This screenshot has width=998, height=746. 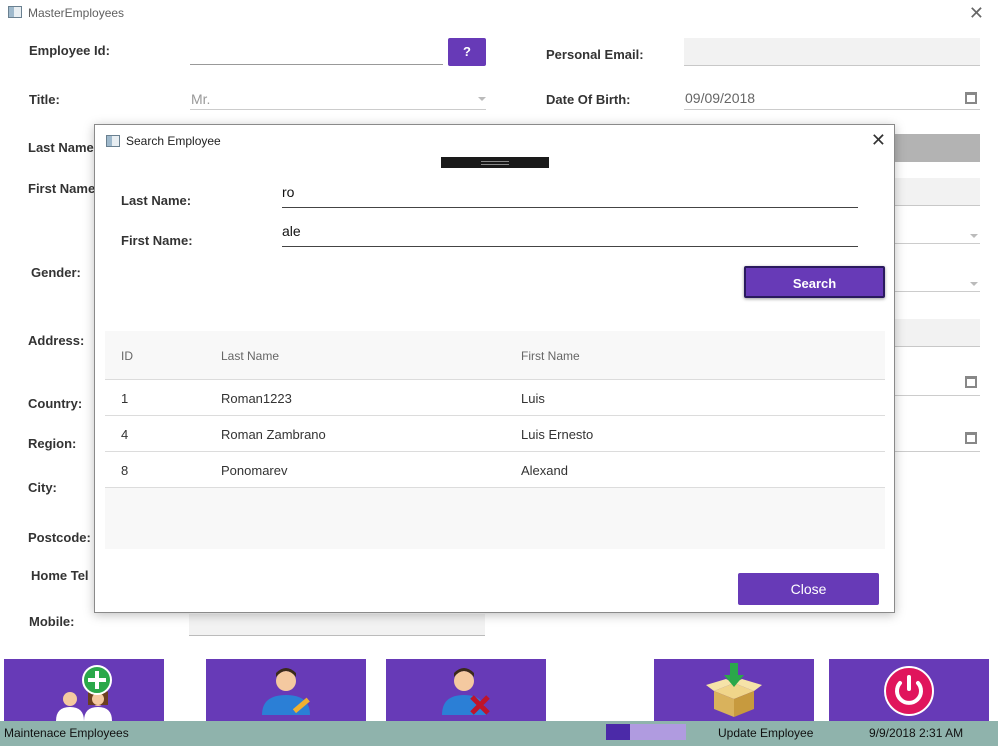 What do you see at coordinates (570, 235) in the screenshot?
I see `search-first-name-input: ale` at bounding box center [570, 235].